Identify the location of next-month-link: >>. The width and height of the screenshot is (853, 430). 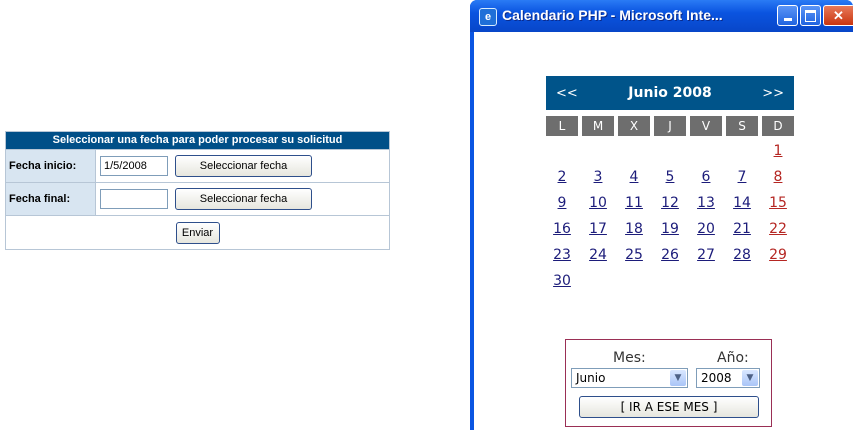
(773, 93).